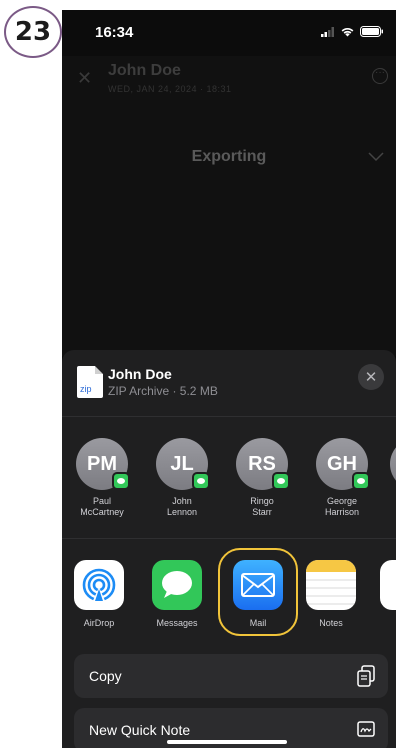  I want to click on contact-john-lennon: JL John Lennon, so click(182, 478).